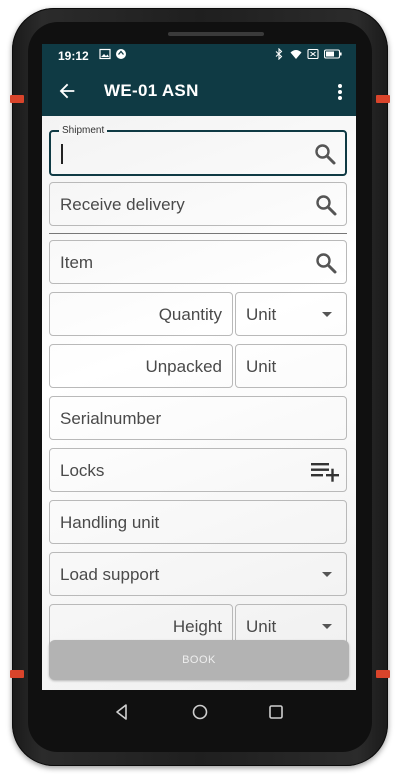 The image size is (400, 774). Describe the element at coordinates (296, 54) in the screenshot. I see `wifi-icon` at that location.